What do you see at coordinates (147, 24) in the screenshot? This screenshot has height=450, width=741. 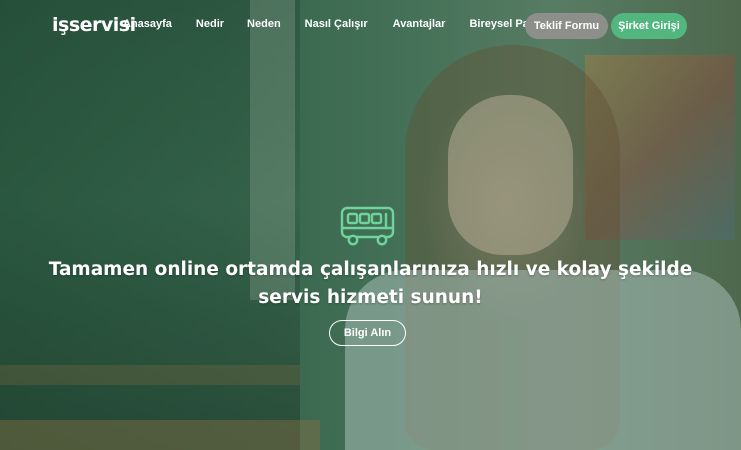 I see `nav-item-anasayfa: Anasayfa` at bounding box center [147, 24].